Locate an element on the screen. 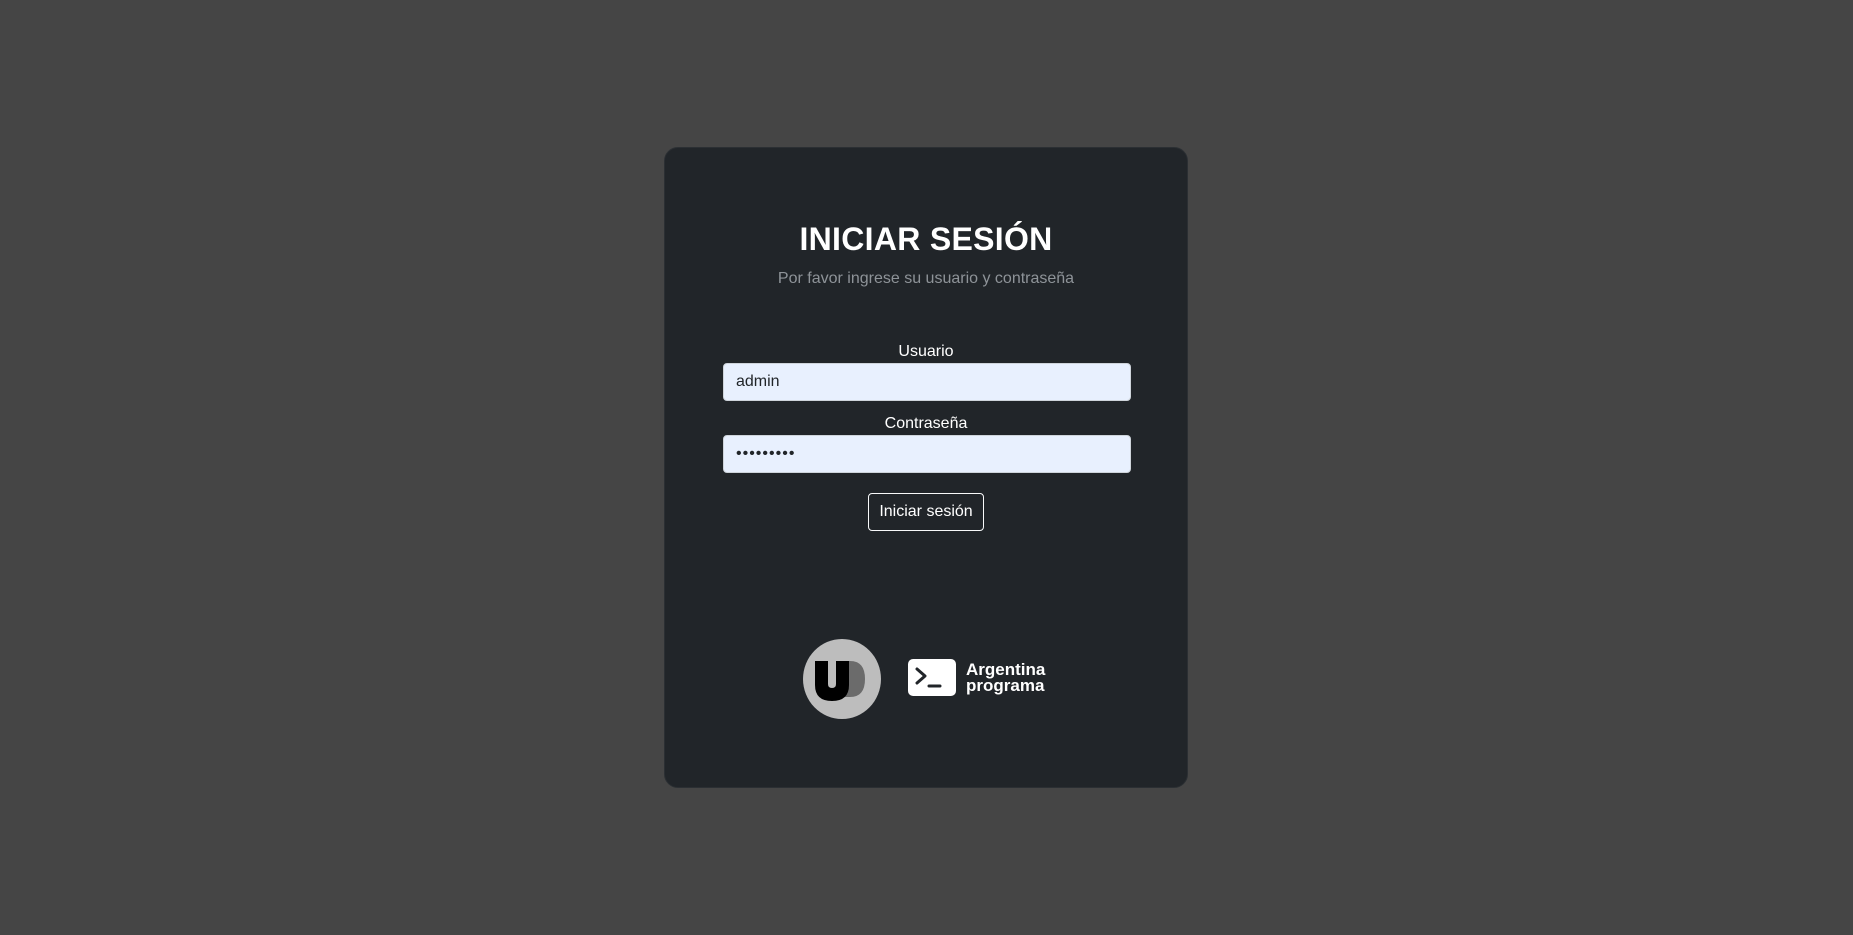  terminal-prompt-icon is located at coordinates (932, 677).